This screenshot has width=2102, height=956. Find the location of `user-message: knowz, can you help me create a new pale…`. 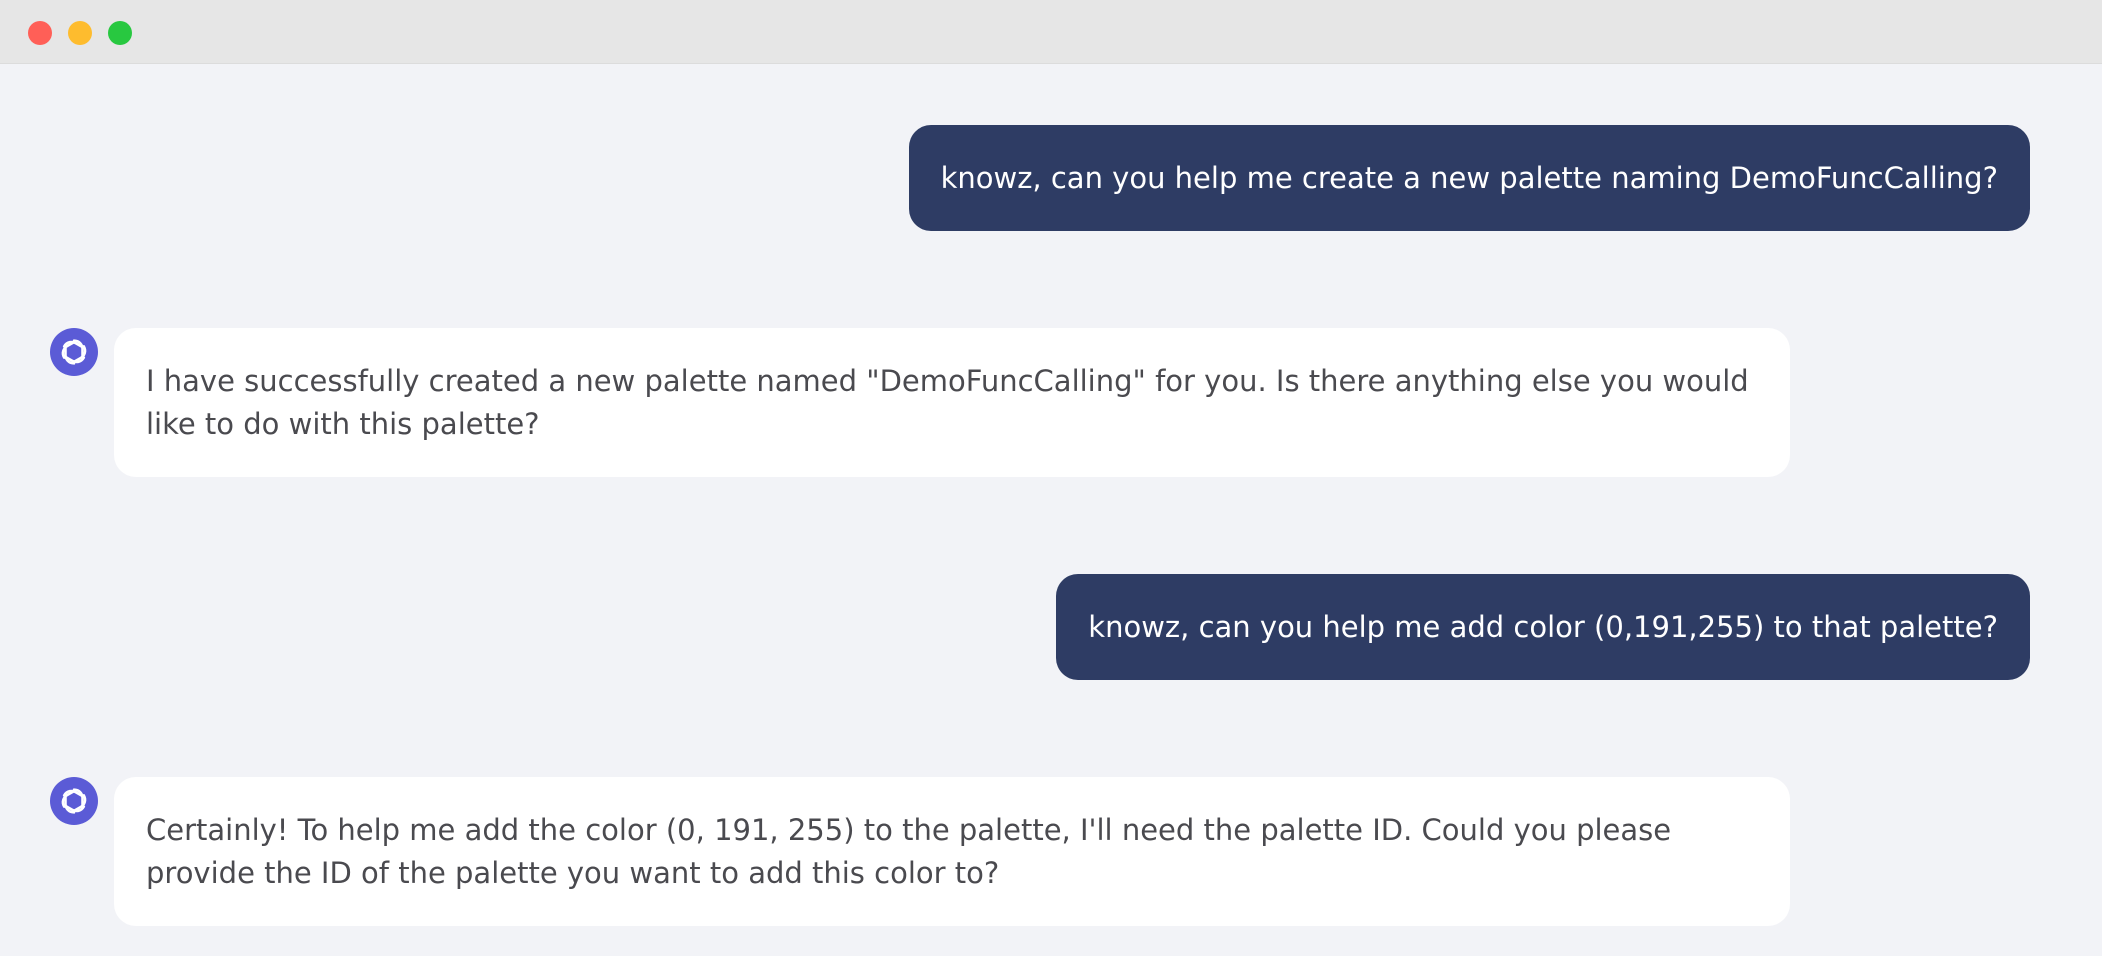

user-message: knowz, can you help me create a new pale… is located at coordinates (1469, 178).